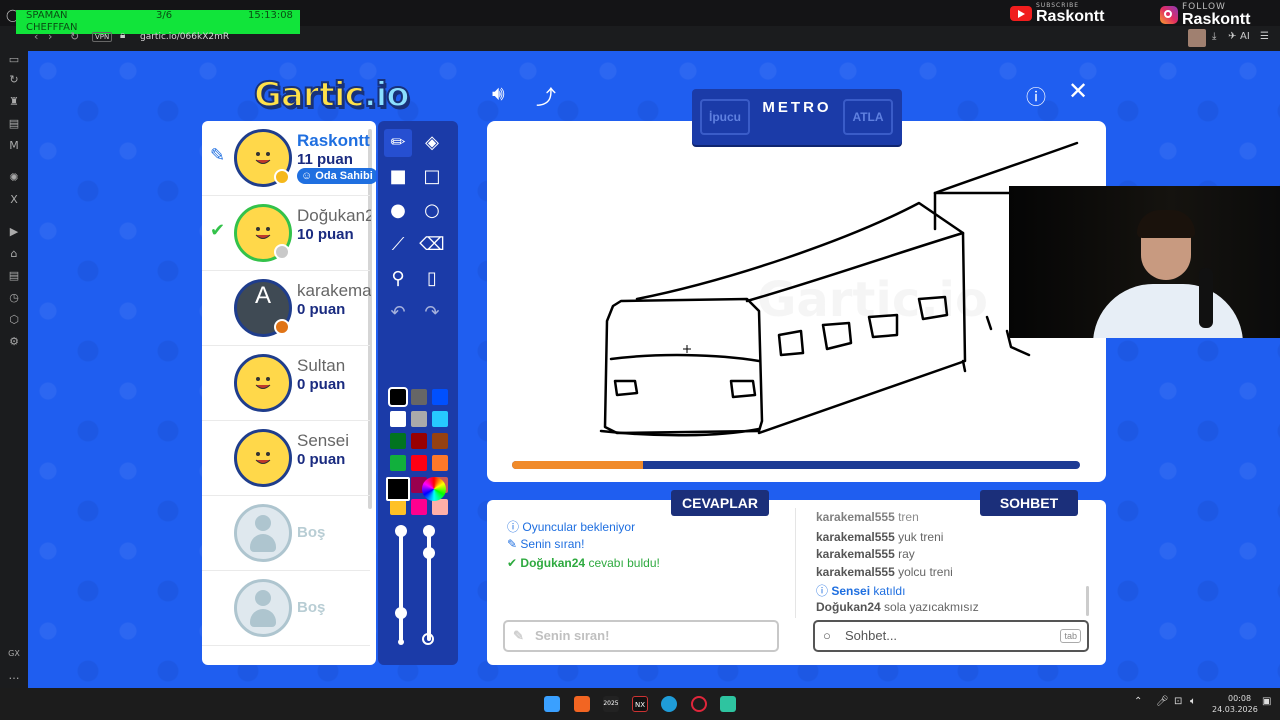  What do you see at coordinates (14, 177) in the screenshot?
I see `sidebar-chatgpt-icon: ✺` at bounding box center [14, 177].